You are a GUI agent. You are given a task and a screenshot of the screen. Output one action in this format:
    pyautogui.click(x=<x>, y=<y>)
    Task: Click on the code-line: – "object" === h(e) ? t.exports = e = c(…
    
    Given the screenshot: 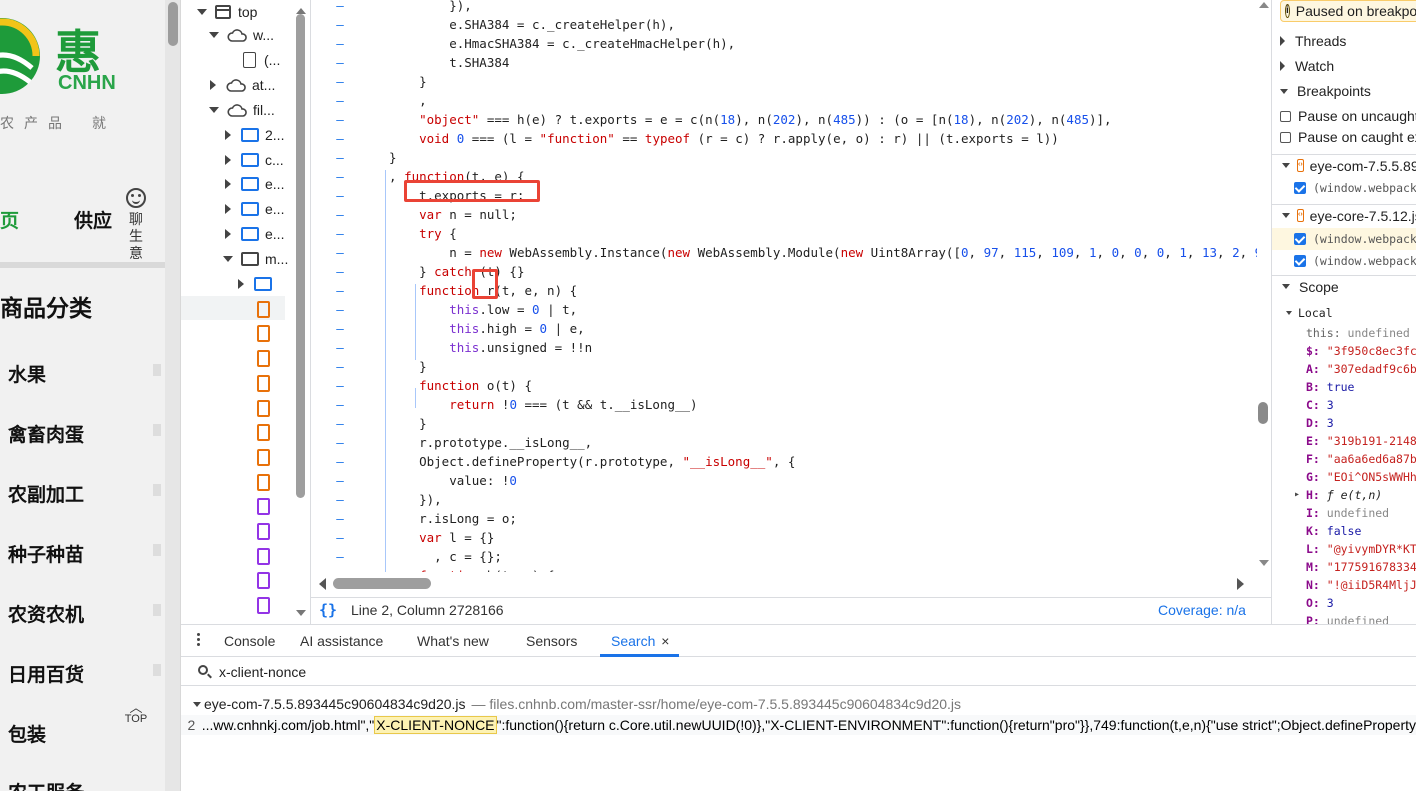 What is the action you would take?
    pyautogui.click(x=784, y=119)
    